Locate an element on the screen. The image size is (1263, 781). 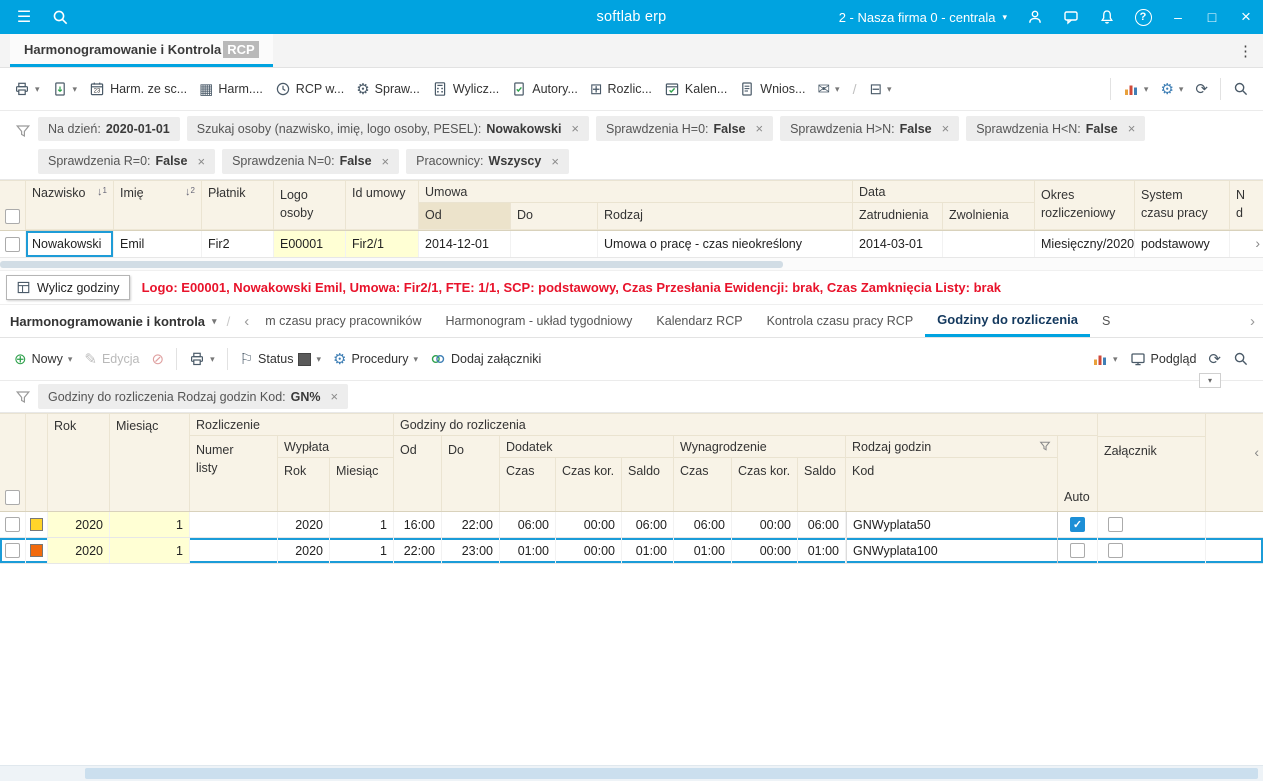
subtab-kontrola-czasu-pracy-rcp: Kontrola czasu pracy RCP is located at coordinates (840, 321).